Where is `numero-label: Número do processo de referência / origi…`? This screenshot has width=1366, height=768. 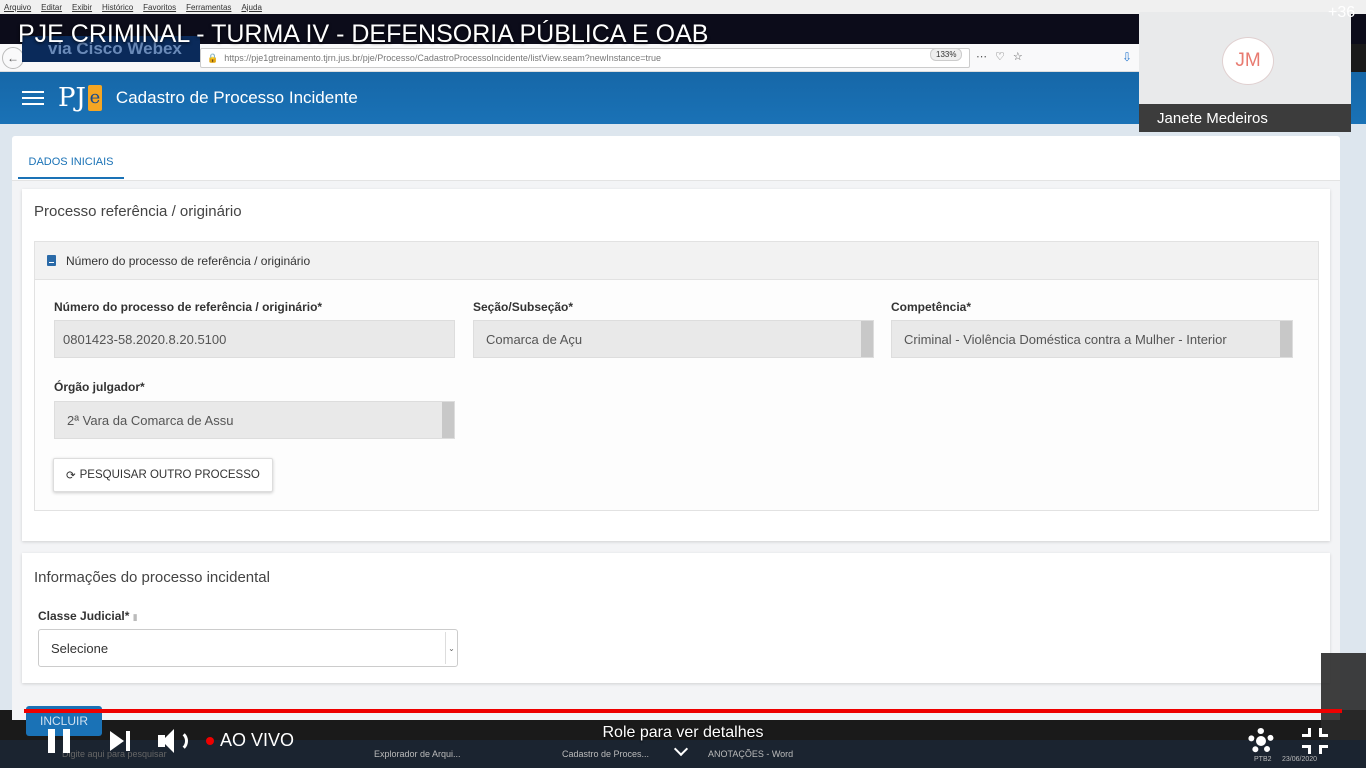 numero-label: Número do processo de referência / origi… is located at coordinates (188, 307).